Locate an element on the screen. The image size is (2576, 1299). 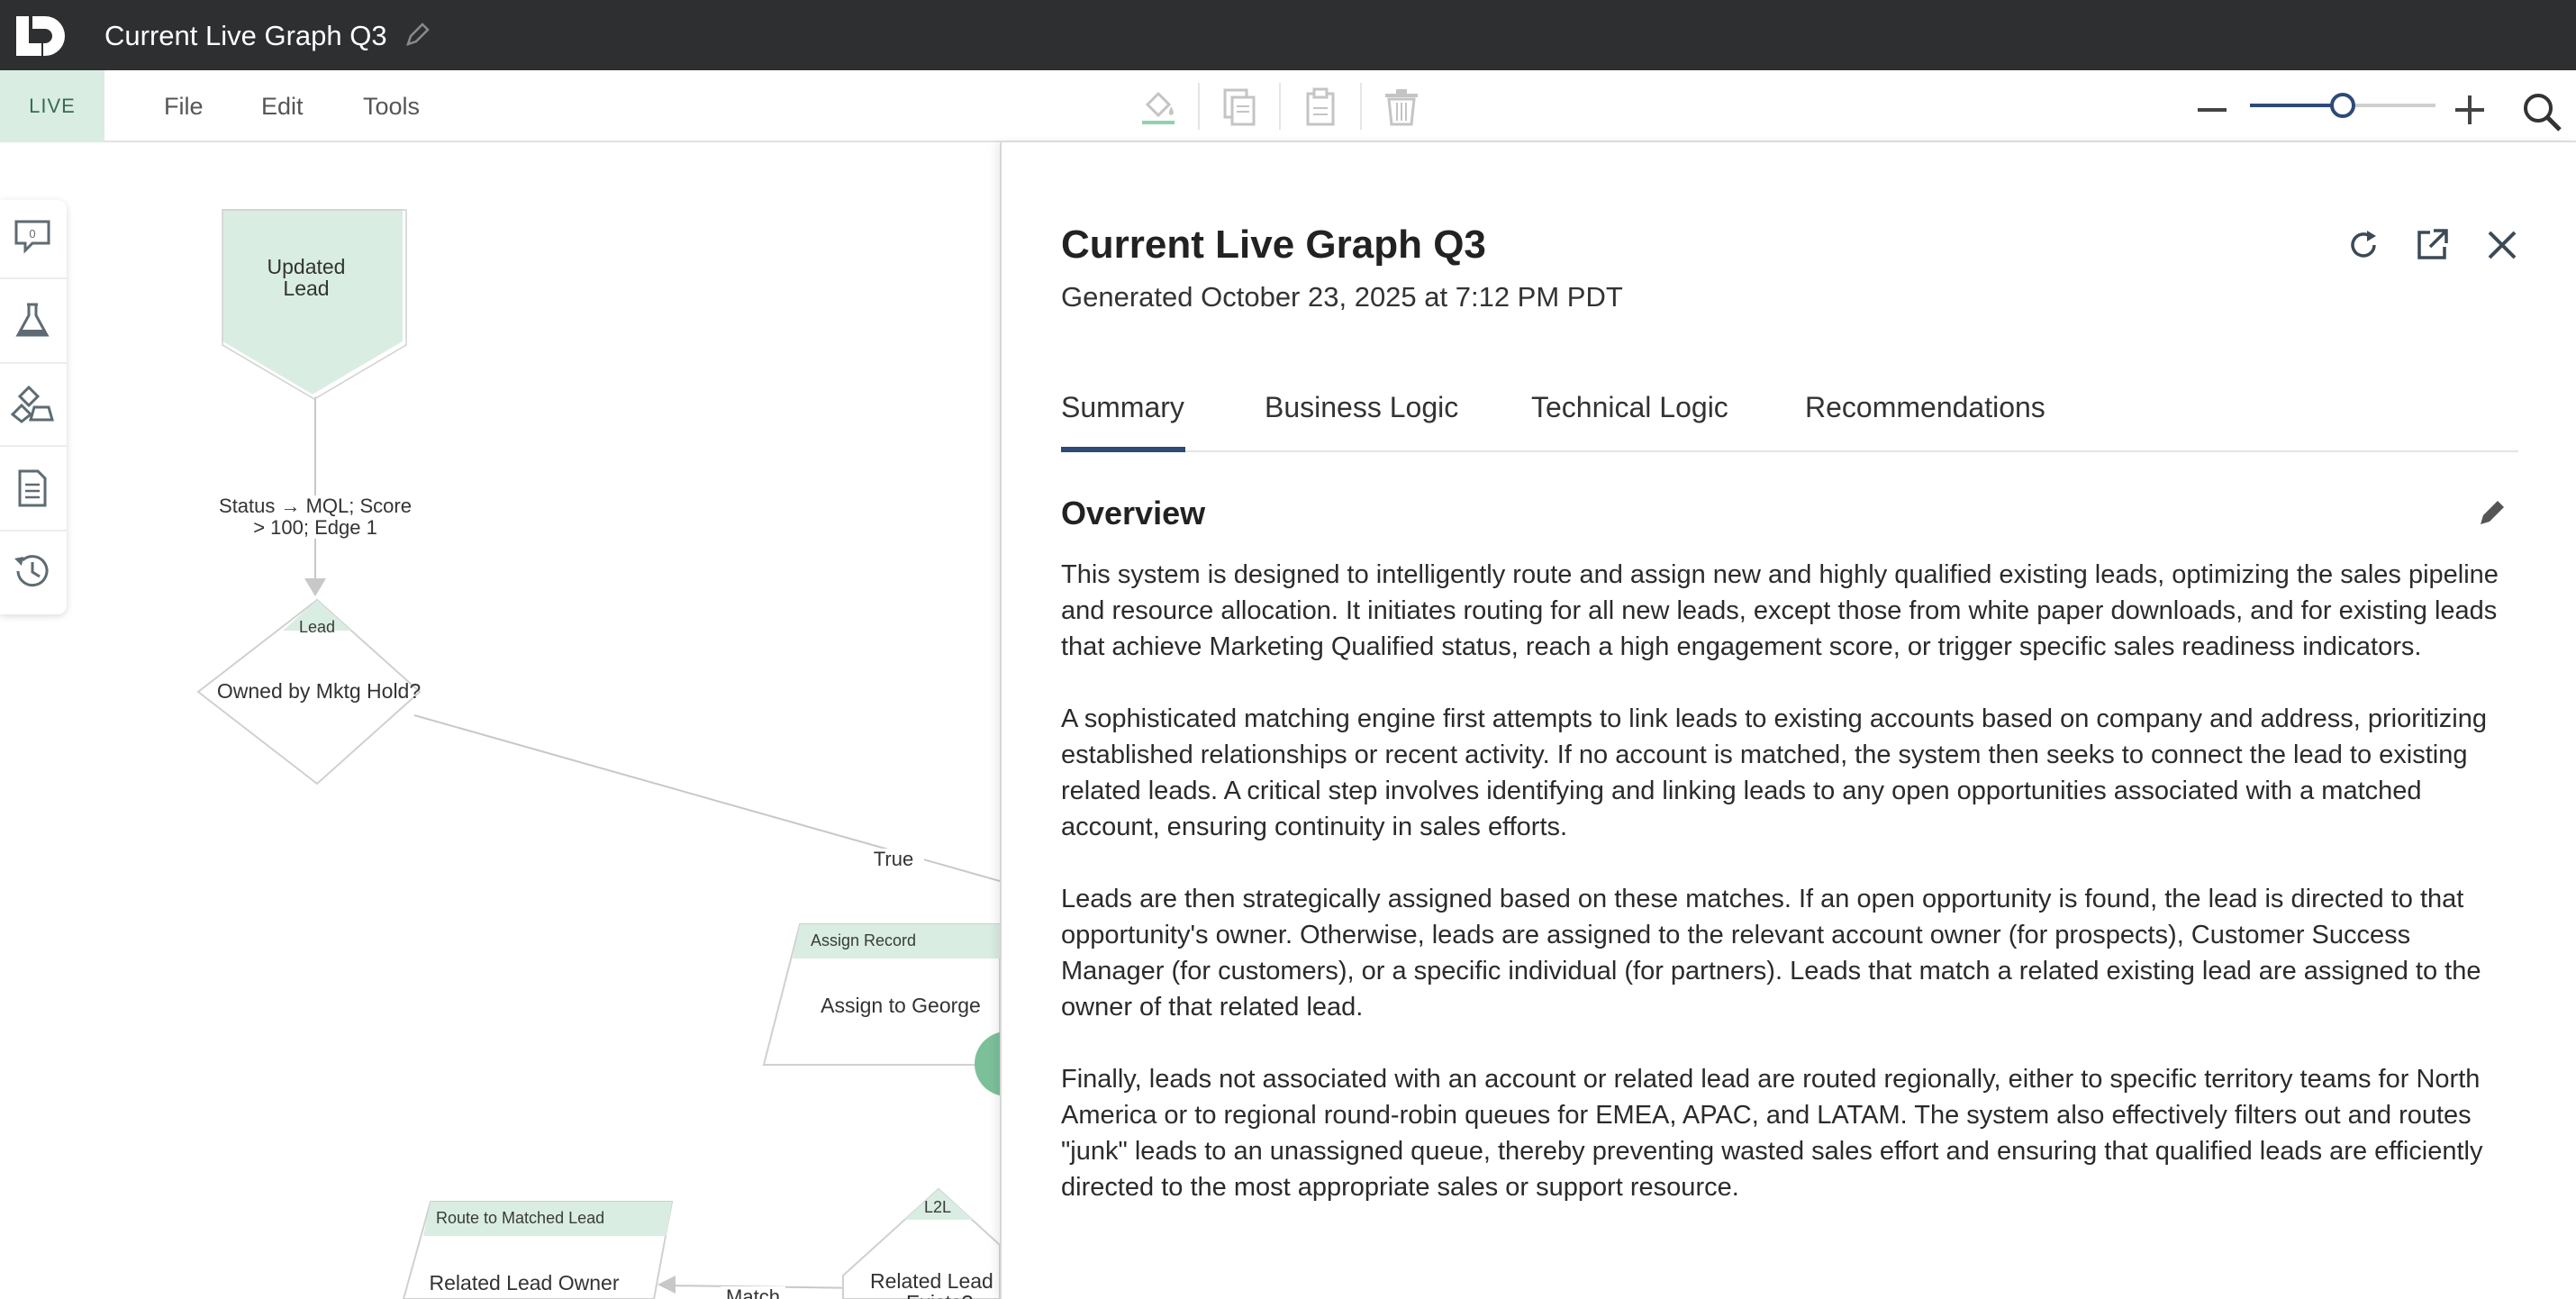
edge-label-line-2: > 100; Edge 1 is located at coordinates (315, 528).